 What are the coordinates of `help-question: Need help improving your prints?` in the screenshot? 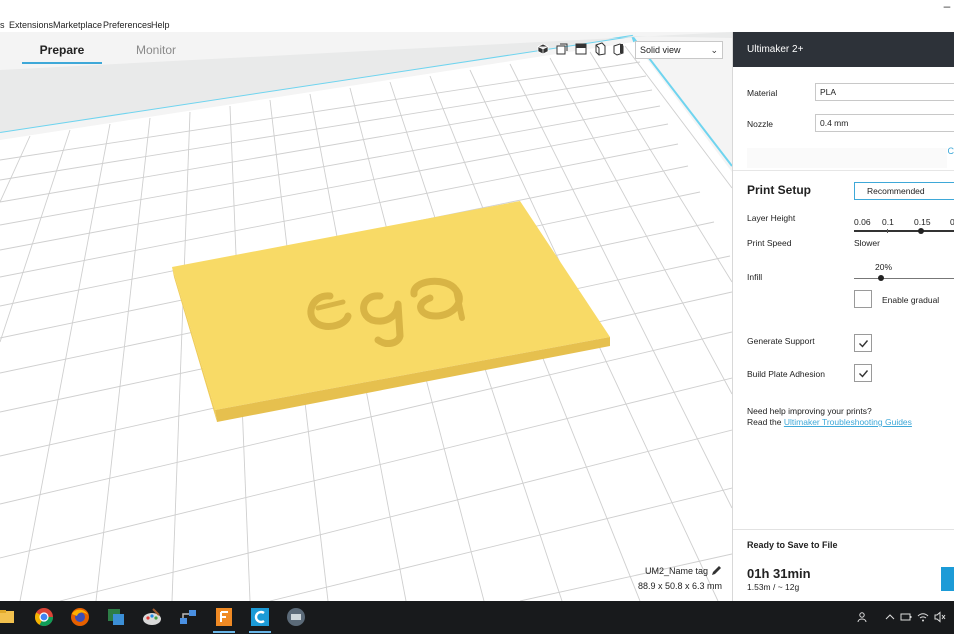 It's located at (809, 411).